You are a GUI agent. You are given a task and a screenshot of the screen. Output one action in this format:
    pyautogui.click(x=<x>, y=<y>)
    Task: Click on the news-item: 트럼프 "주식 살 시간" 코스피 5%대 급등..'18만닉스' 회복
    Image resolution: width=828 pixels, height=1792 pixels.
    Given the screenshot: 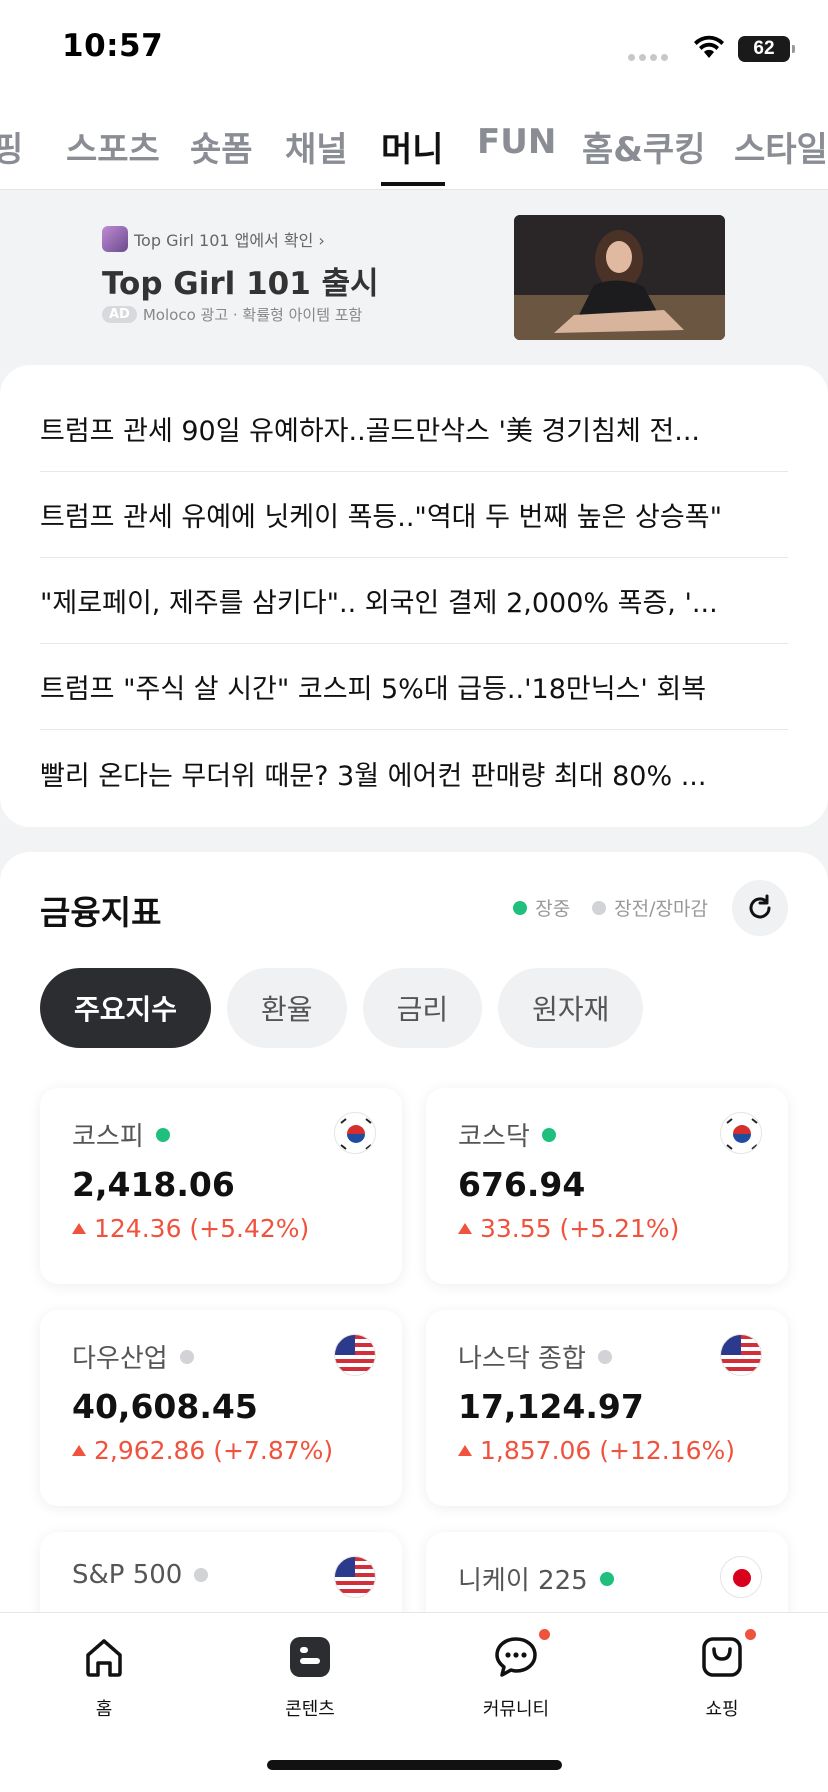 What is the action you would take?
    pyautogui.click(x=414, y=687)
    